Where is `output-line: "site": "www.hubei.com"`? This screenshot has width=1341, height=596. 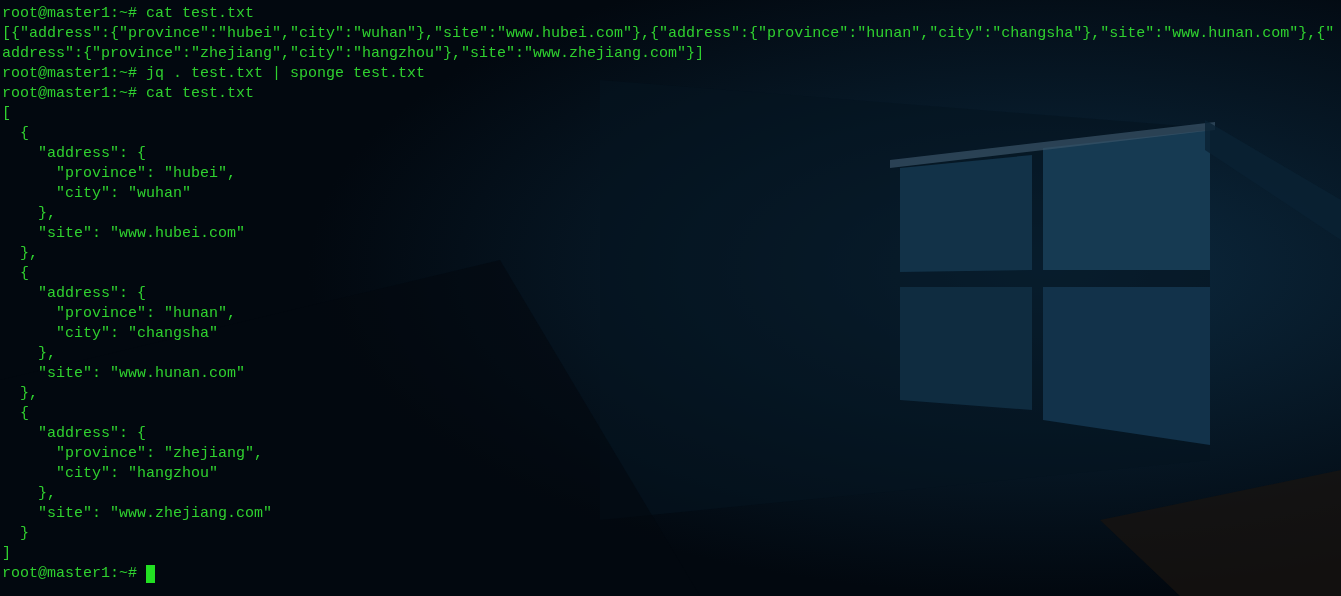
output-line: "site": "www.hubei.com" is located at coordinates (141, 234).